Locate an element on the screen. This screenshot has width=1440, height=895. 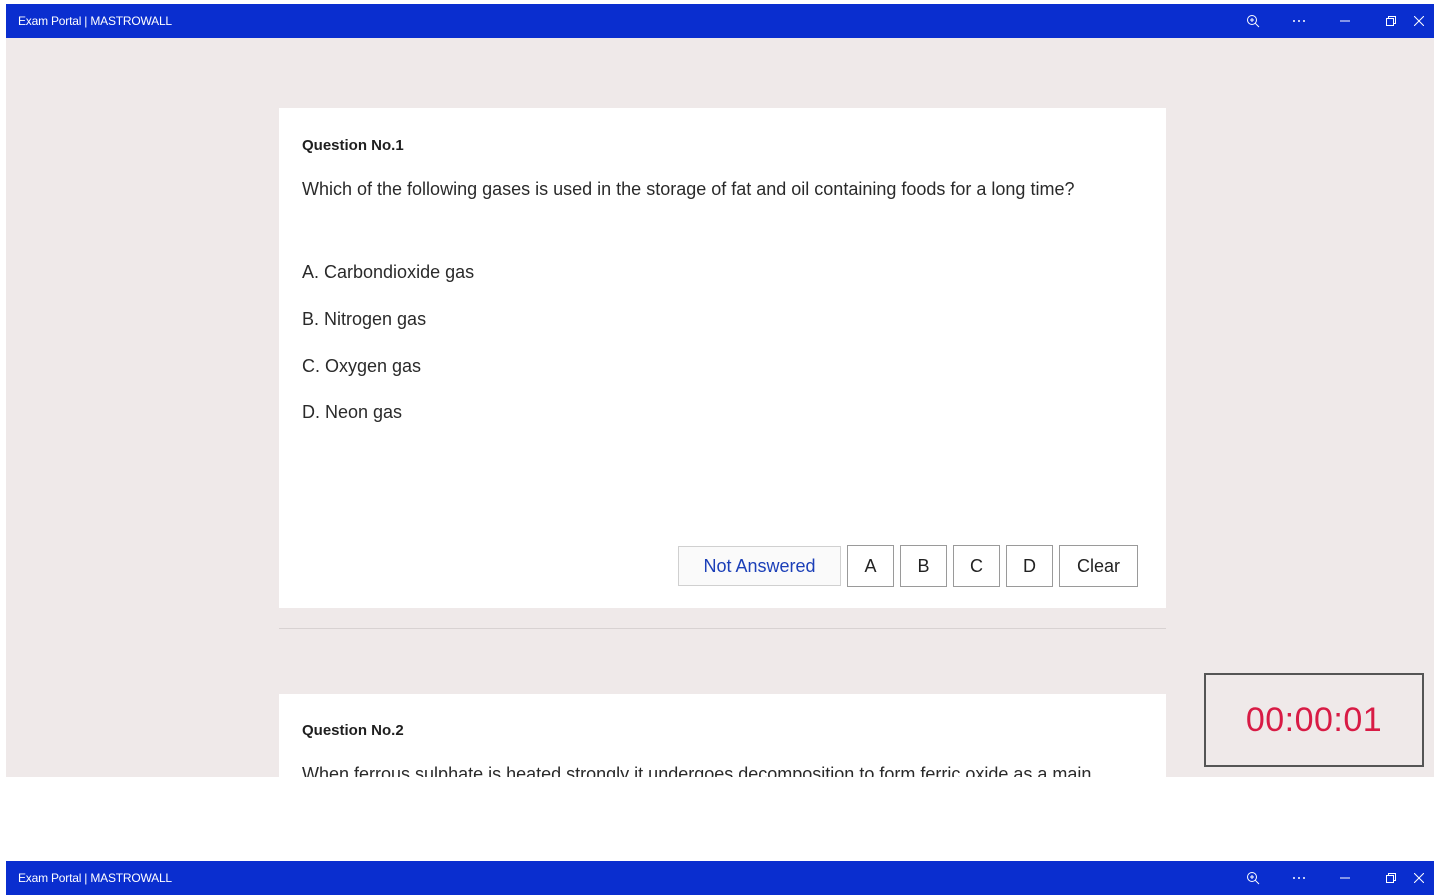
answer-button-a: A is located at coordinates (870, 566).